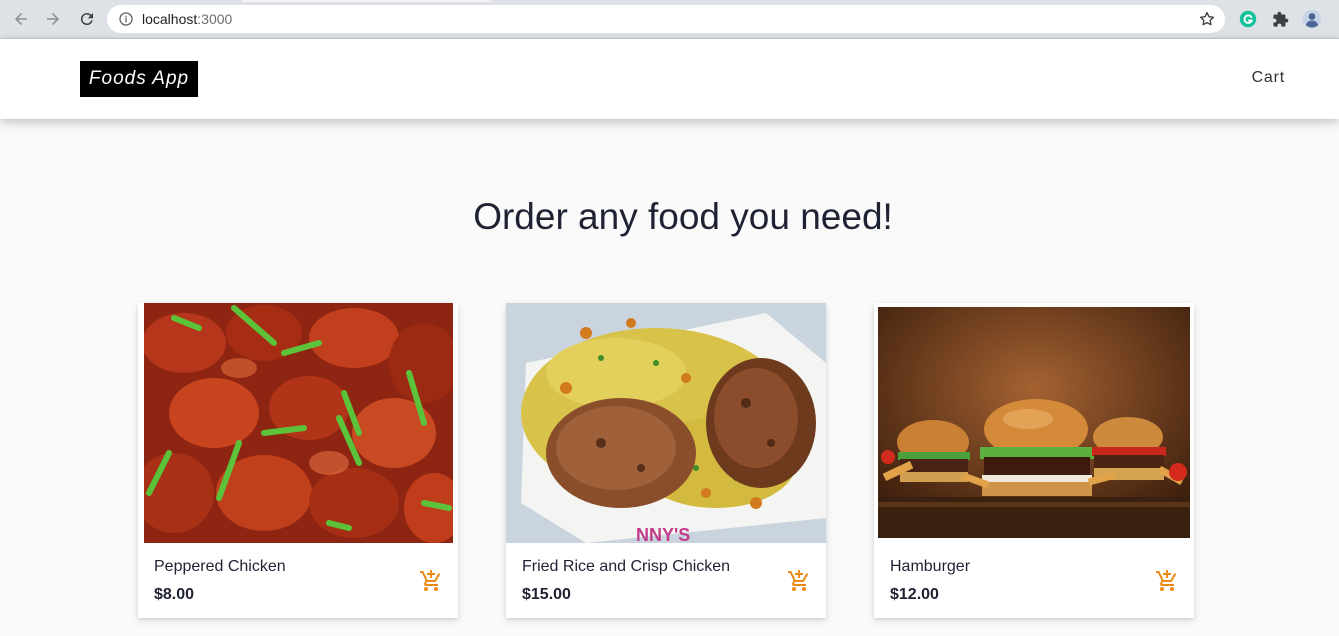  Describe the element at coordinates (170, 19) in the screenshot. I see `url-host: localhost` at that location.